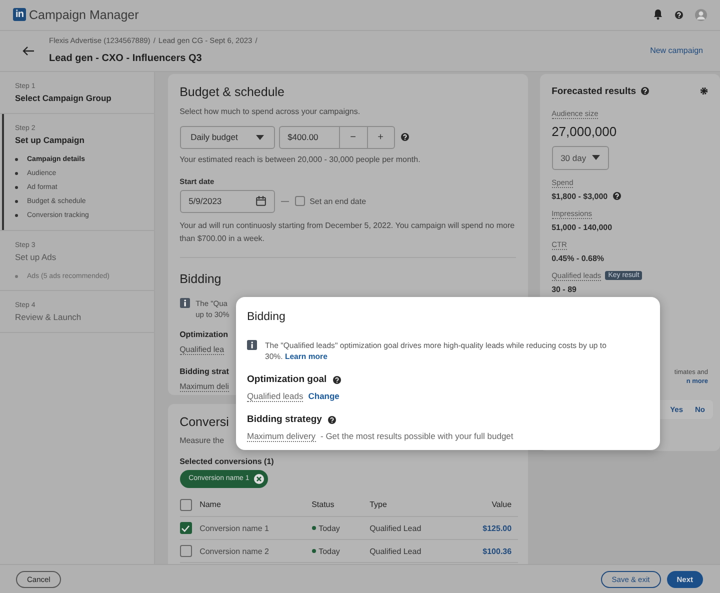 The width and height of the screenshot is (720, 593). Describe the element at coordinates (204, 387) in the screenshot. I see `field-value: Maximum deli` at that location.